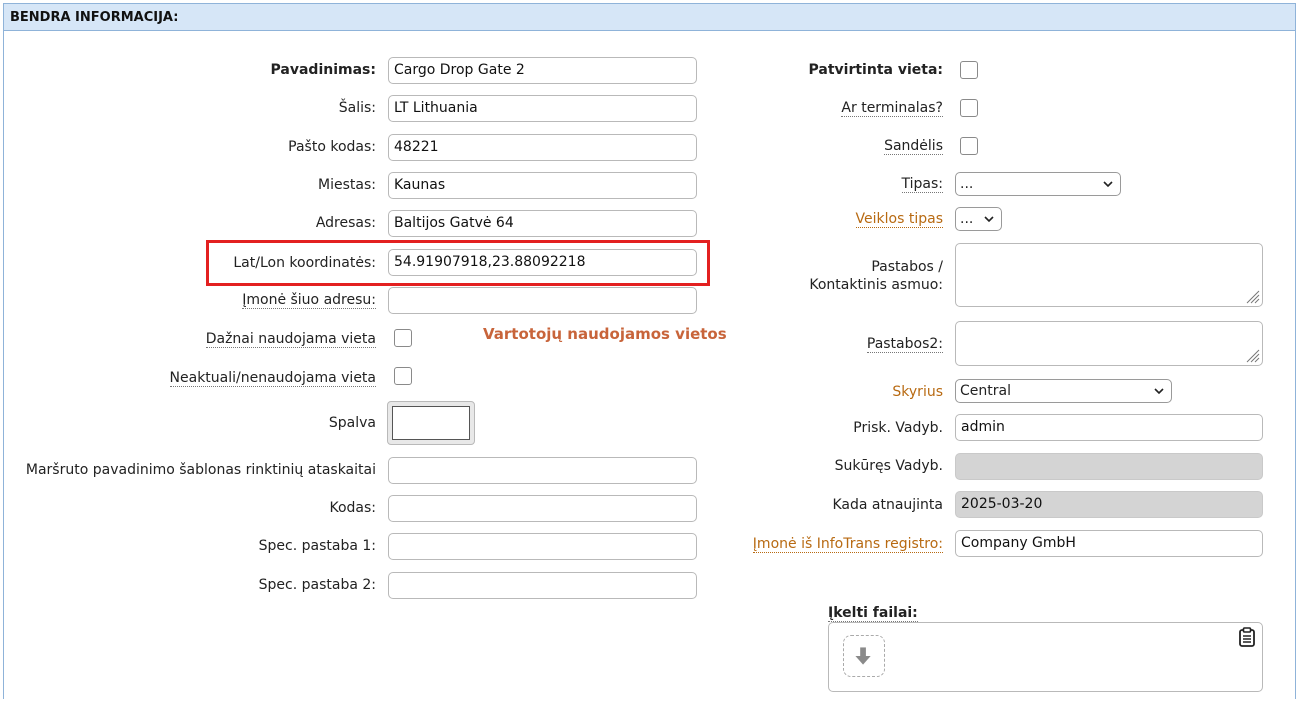 This screenshot has width=1299, height=701. I want to click on terminal-checkbox, so click(969, 108).